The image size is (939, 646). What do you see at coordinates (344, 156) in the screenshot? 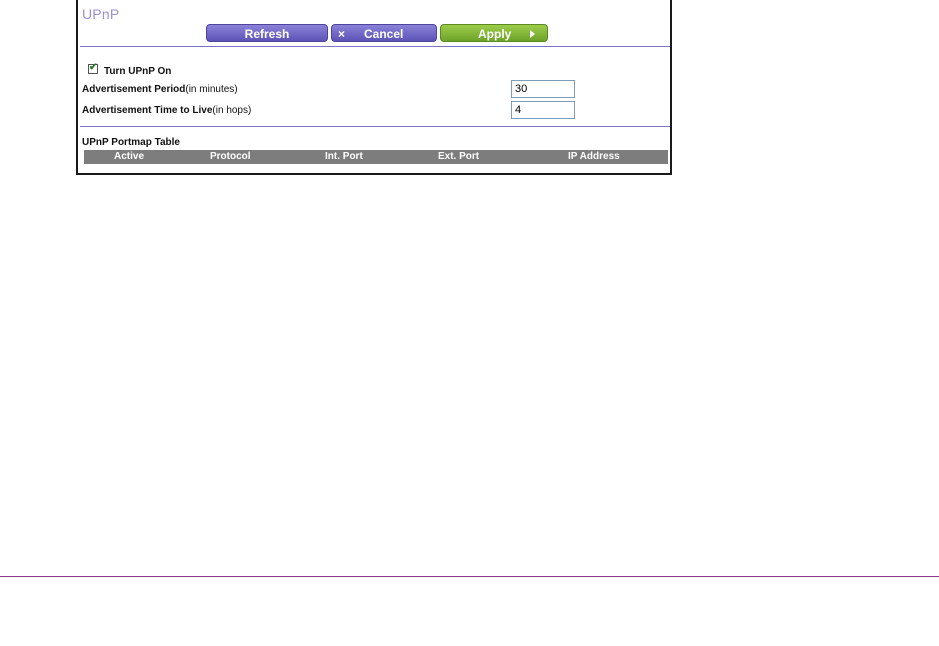
I see `column-header-int-port: Int. Port` at bounding box center [344, 156].